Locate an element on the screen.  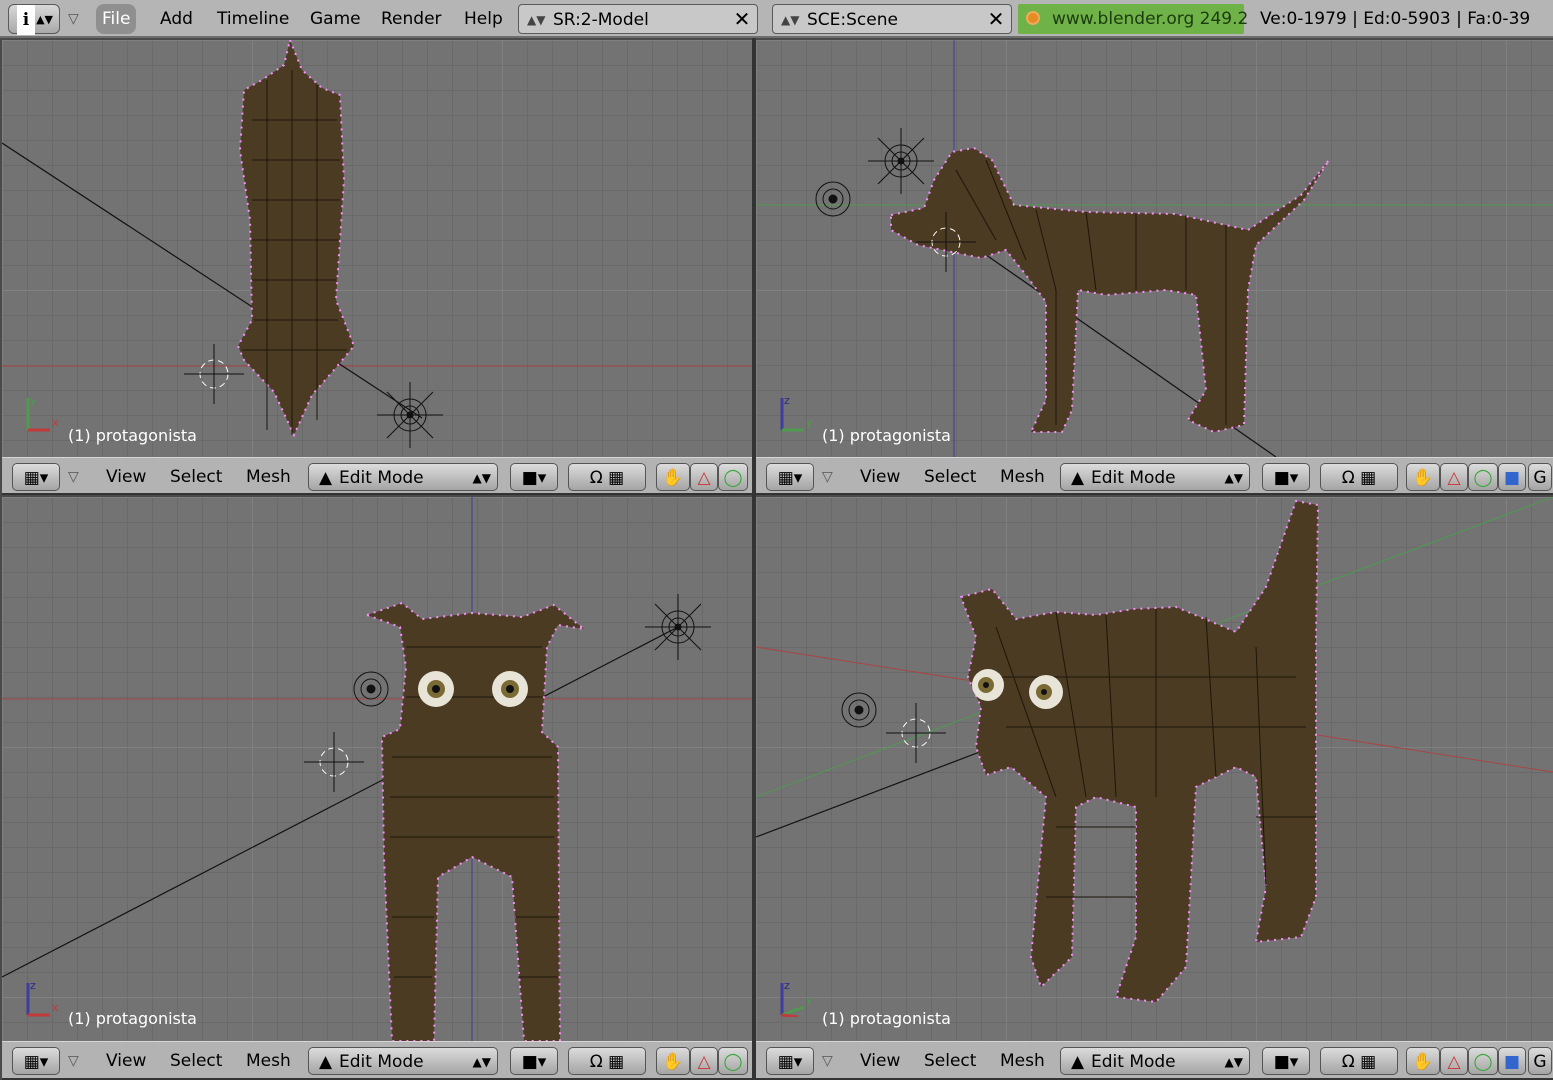
scene-stats: Ve:0-1979 | Ed:0-5903 | Fa:0-39 is located at coordinates (1395, 19).